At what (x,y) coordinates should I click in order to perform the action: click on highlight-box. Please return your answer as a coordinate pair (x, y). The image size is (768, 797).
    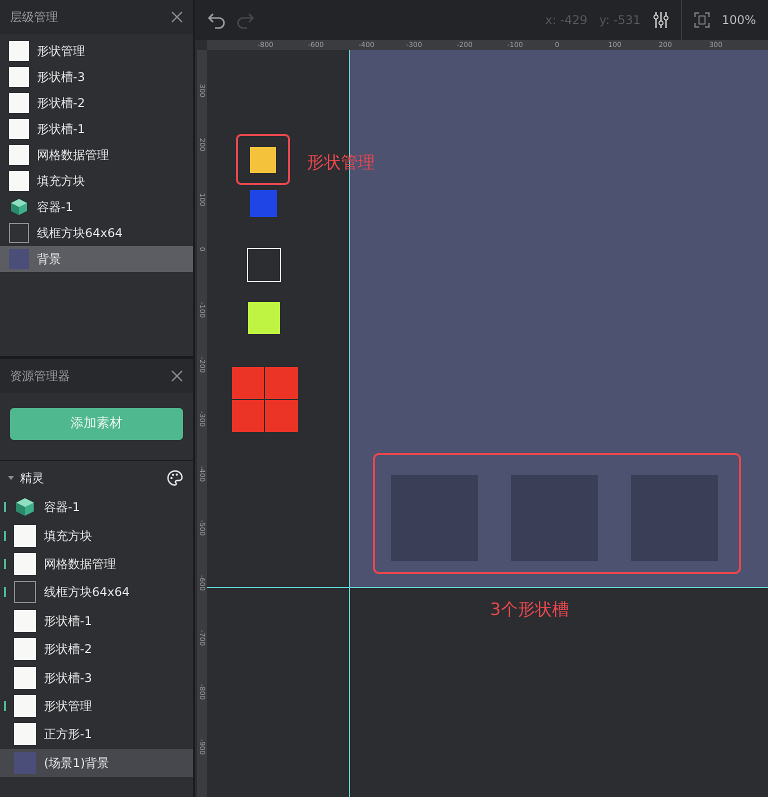
    Looking at the image, I should click on (263, 159).